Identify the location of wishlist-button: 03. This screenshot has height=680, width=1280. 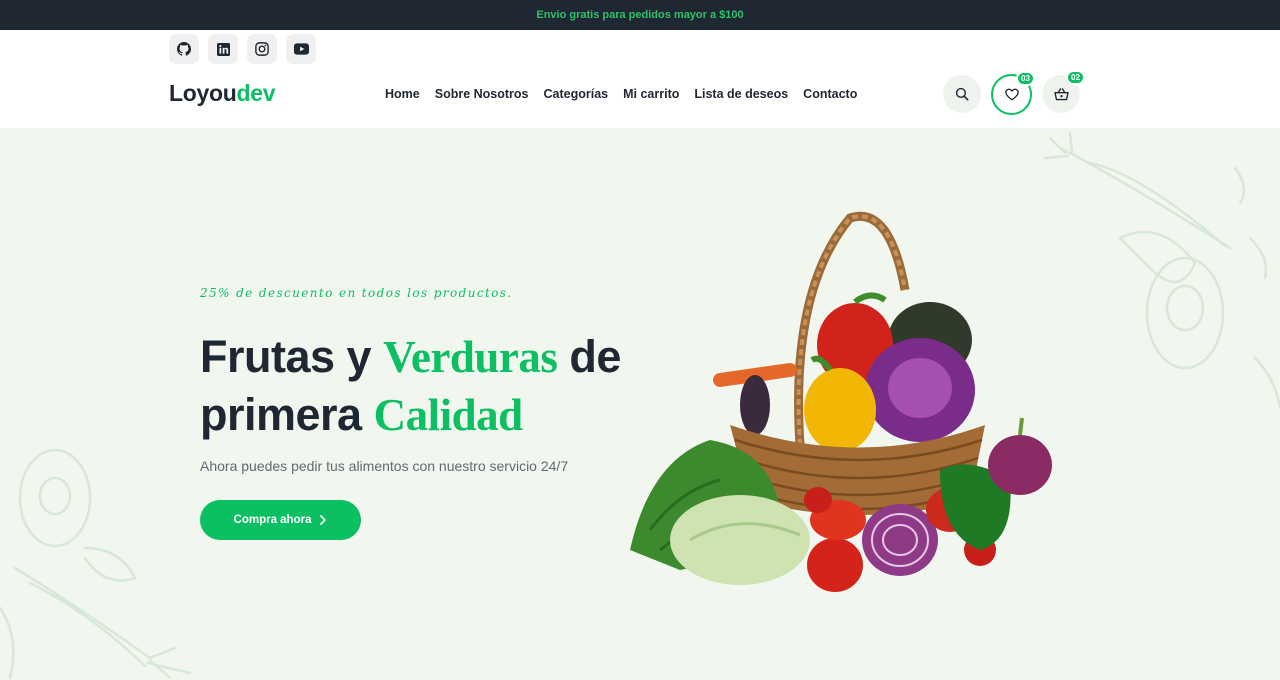
(1013, 93).